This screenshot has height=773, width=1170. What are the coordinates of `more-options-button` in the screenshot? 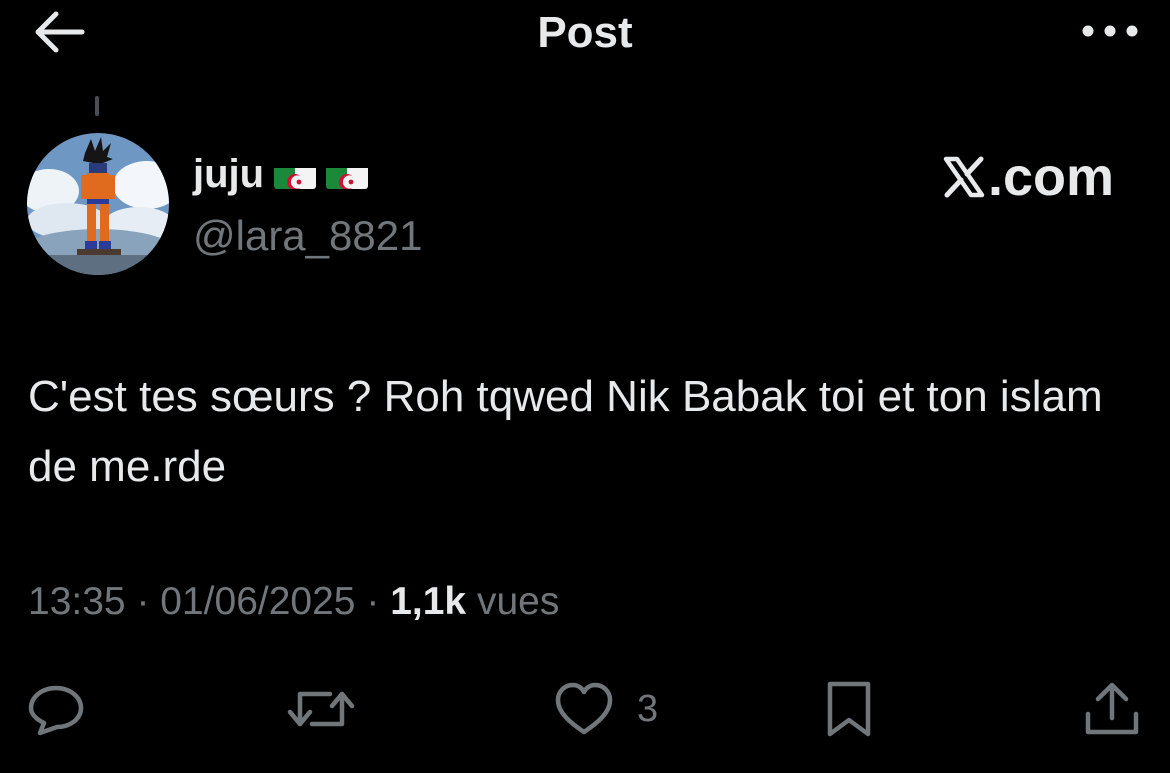 It's located at (1110, 31).